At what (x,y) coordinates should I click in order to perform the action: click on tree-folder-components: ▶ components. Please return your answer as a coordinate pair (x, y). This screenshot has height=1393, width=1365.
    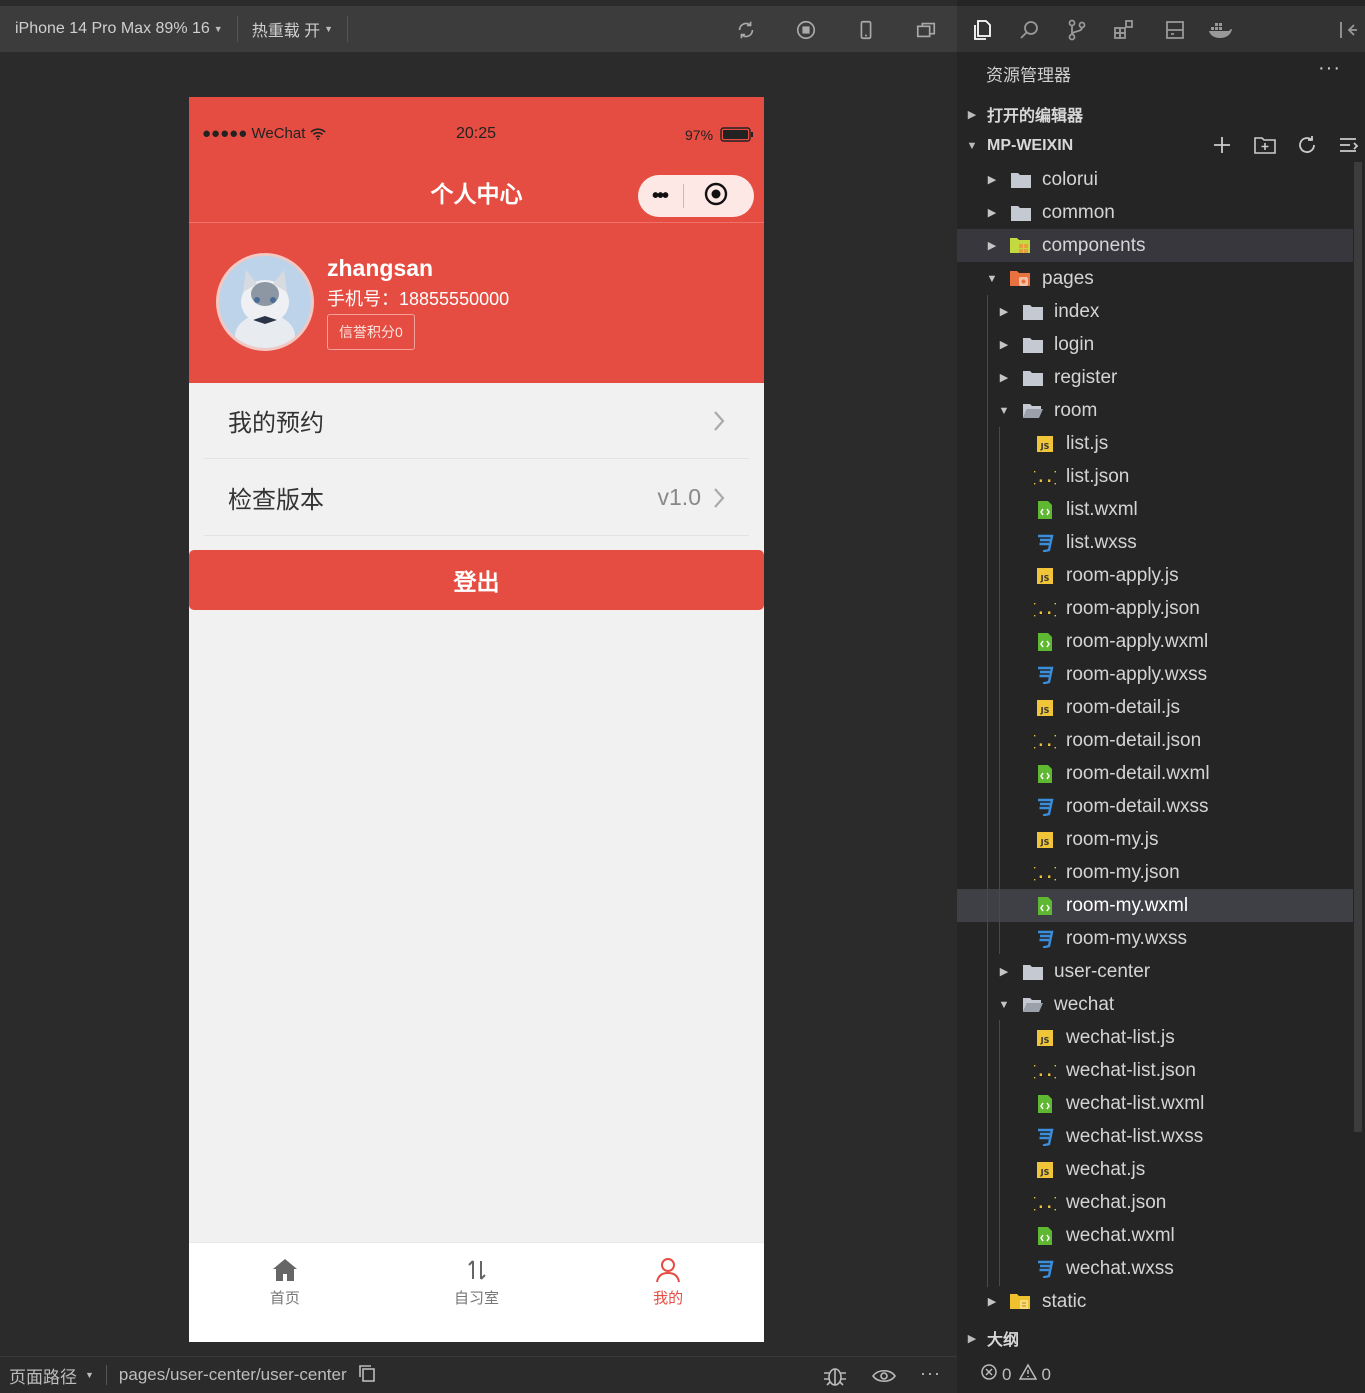
    Looking at the image, I should click on (1155, 245).